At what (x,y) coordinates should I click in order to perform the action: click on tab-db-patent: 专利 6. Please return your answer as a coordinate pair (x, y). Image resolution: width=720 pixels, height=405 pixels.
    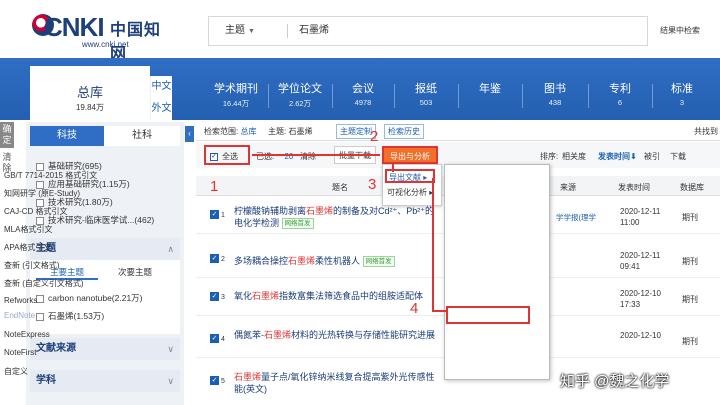
    Looking at the image, I should click on (620, 93).